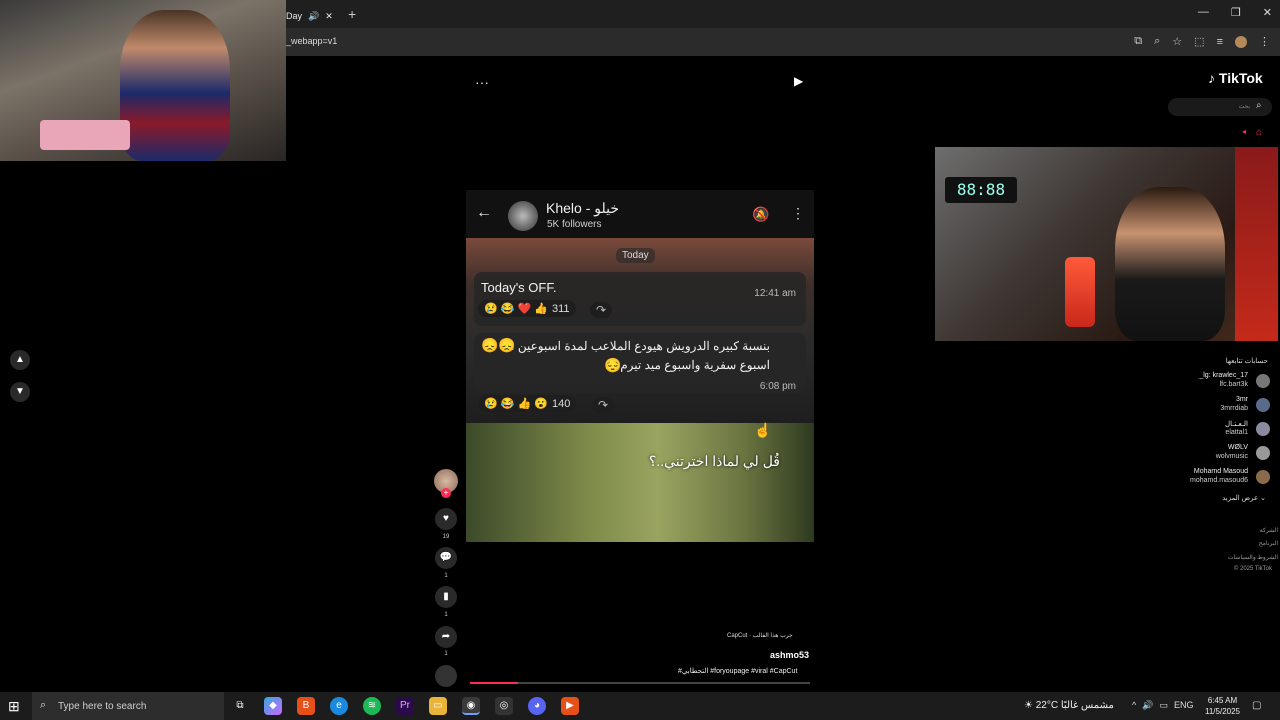  What do you see at coordinates (640, 299) in the screenshot?
I see `message-bubble: Today's OFF. 12:41 am` at bounding box center [640, 299].